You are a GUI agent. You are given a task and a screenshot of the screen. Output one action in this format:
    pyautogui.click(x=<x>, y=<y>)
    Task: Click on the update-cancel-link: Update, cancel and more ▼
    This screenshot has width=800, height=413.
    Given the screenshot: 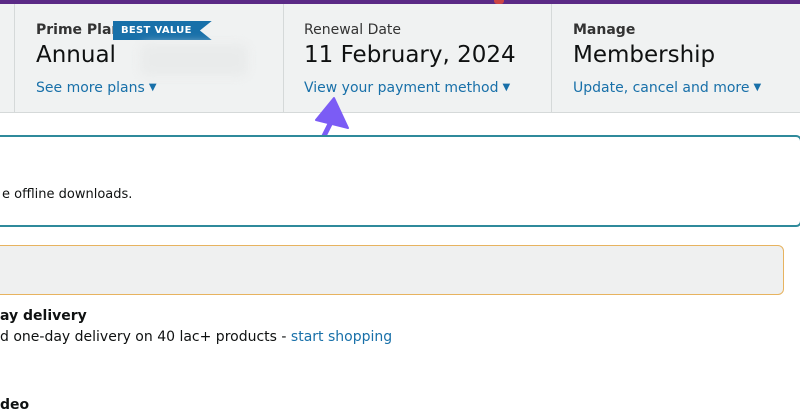 What is the action you would take?
    pyautogui.click(x=667, y=88)
    